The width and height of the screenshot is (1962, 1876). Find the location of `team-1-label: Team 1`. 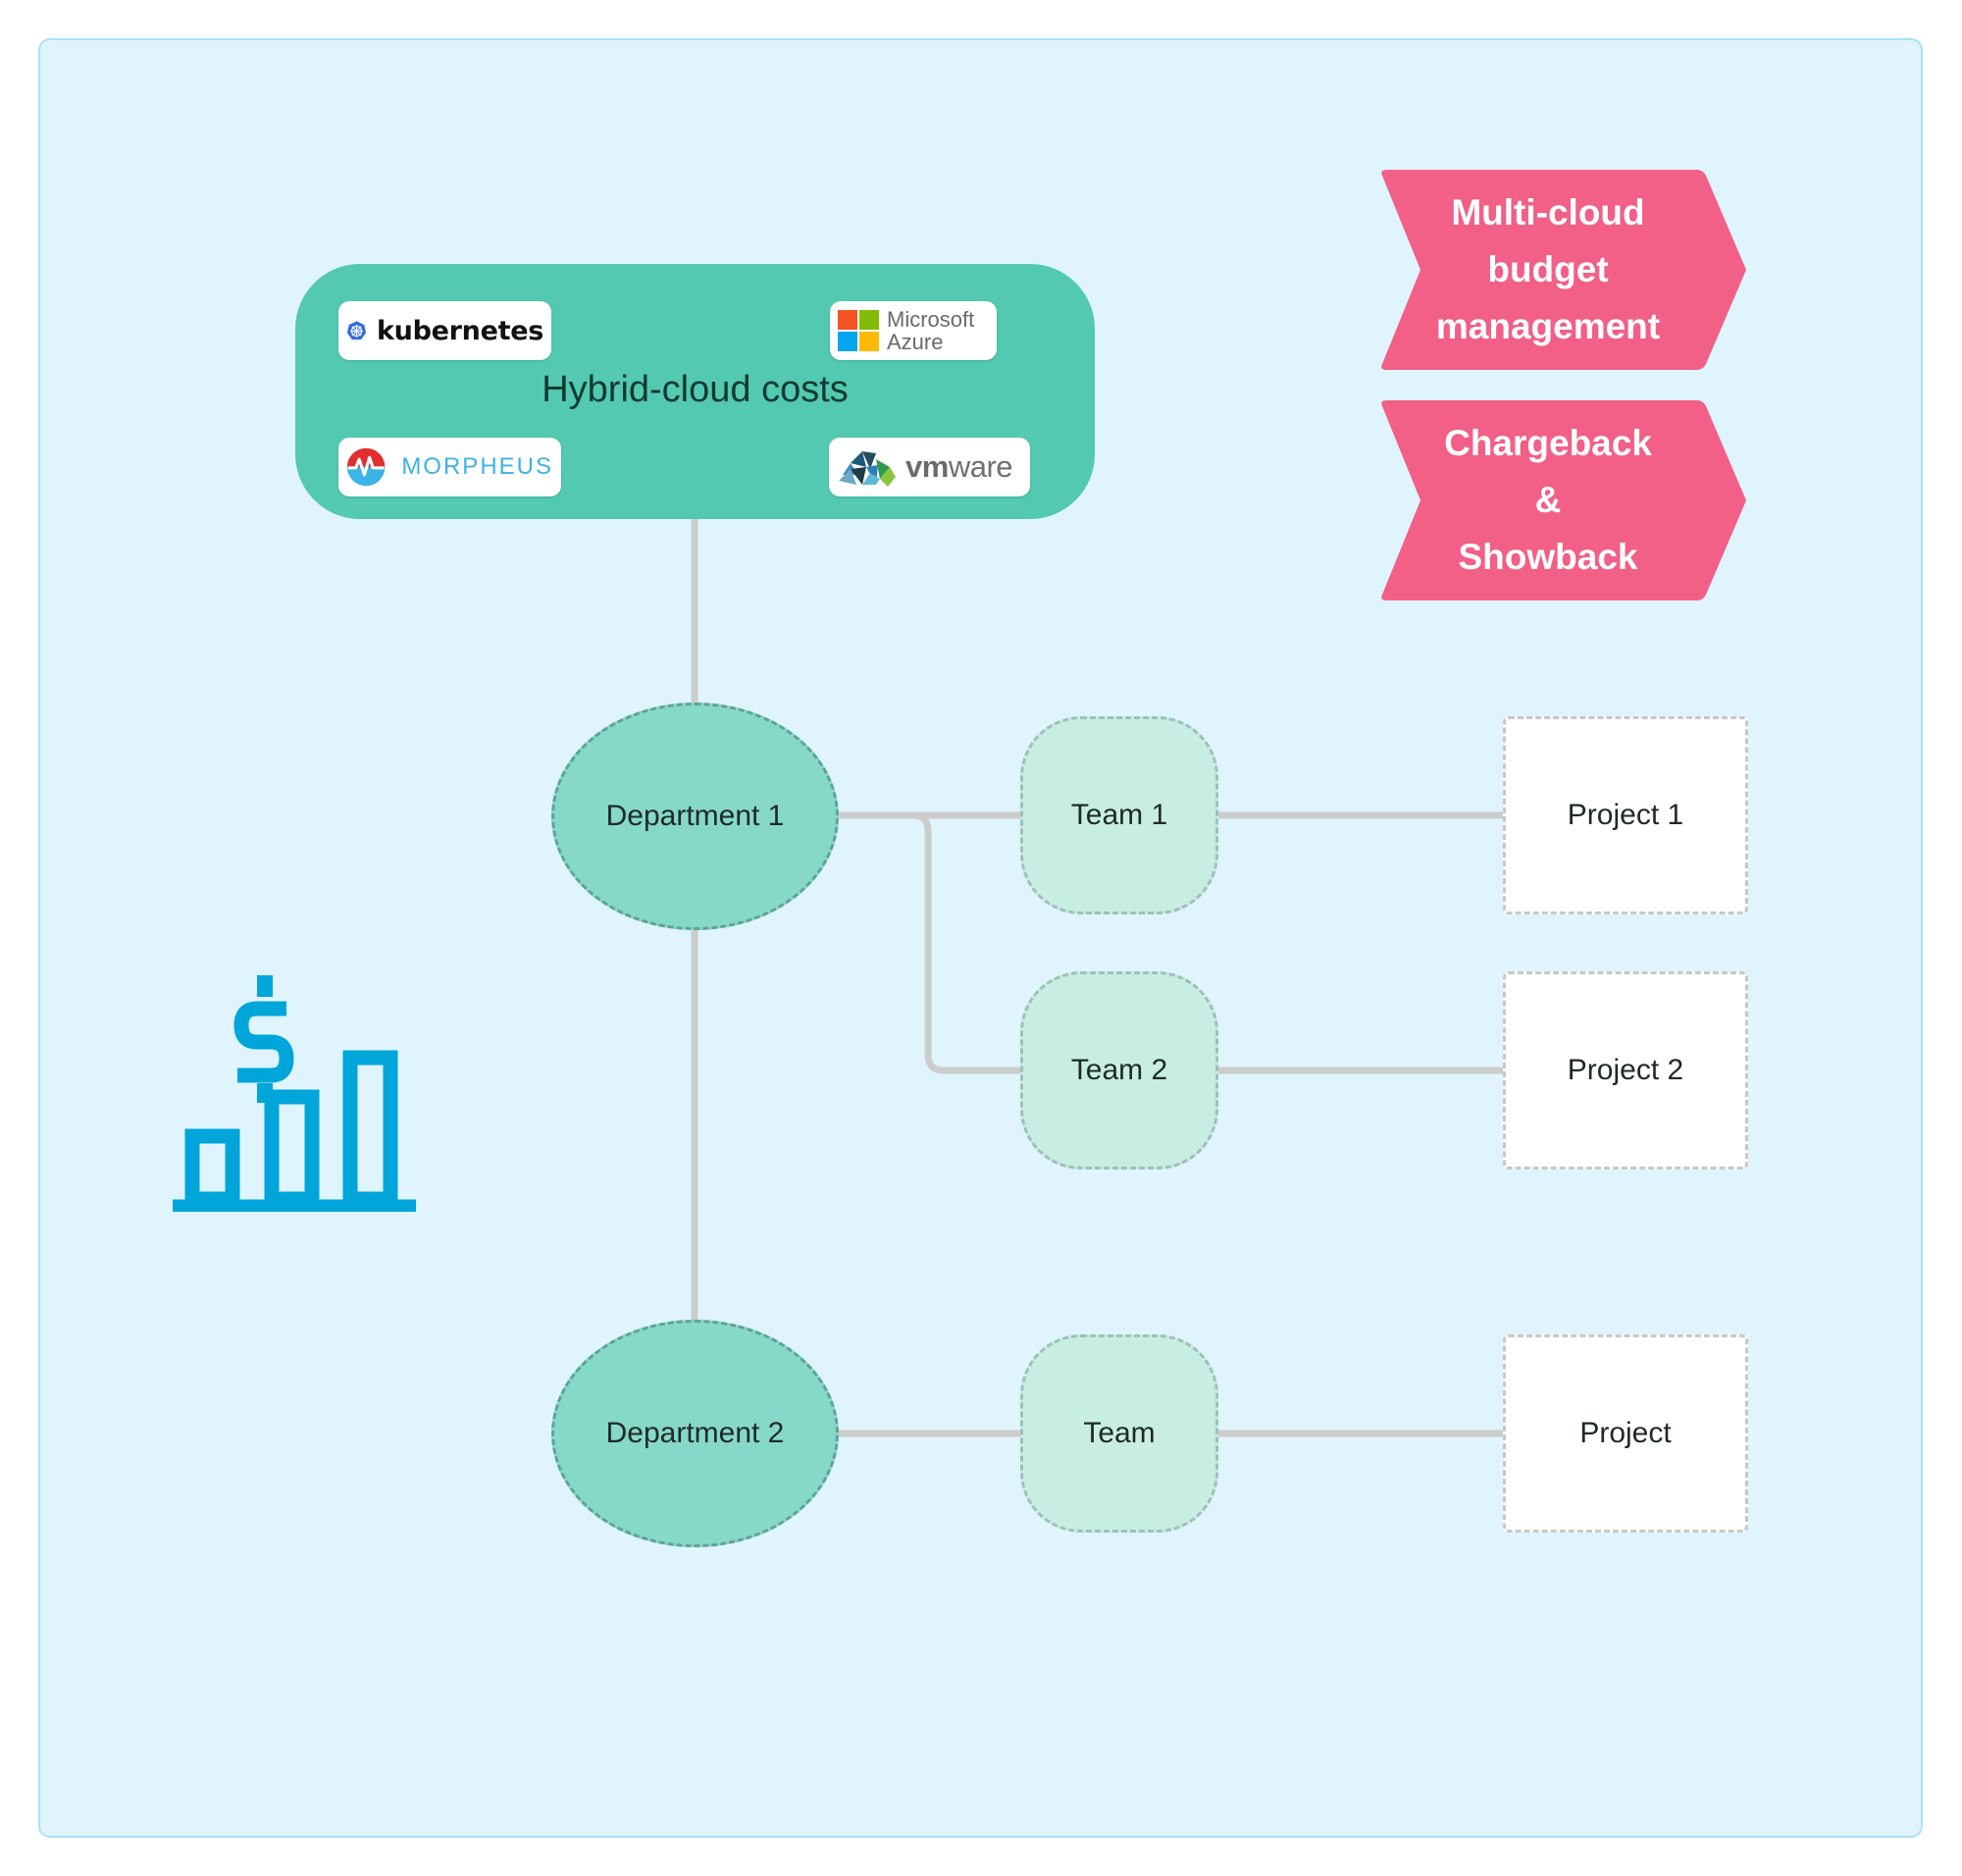

team-1-label: Team 1 is located at coordinates (1119, 815).